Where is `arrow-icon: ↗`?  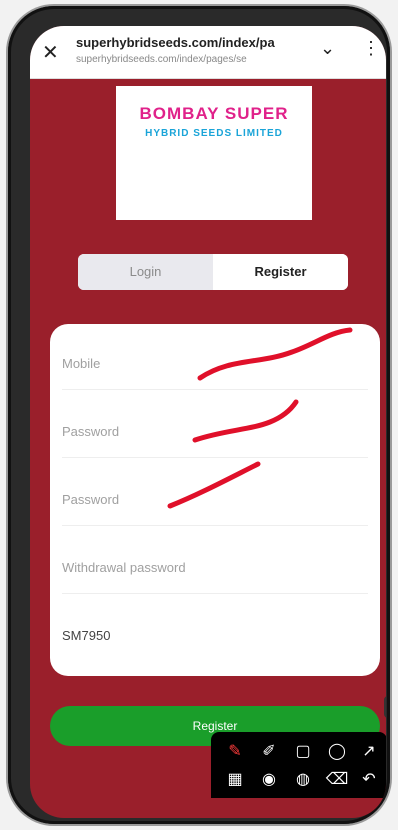
arrow-icon: ↗ is located at coordinates (369, 752).